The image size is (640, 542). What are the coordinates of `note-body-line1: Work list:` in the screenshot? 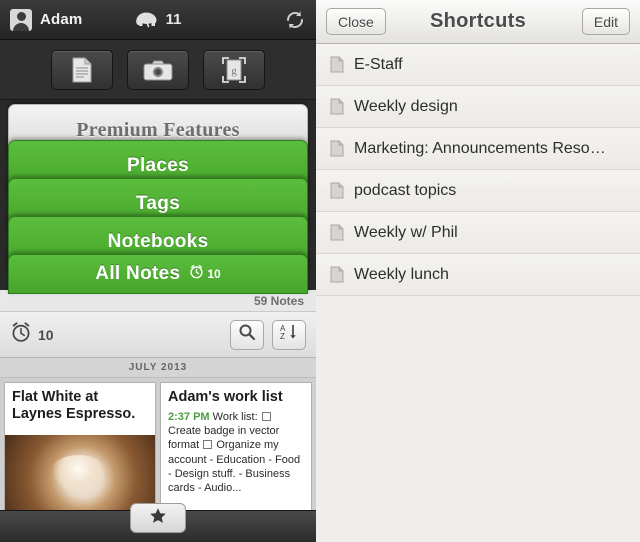 It's located at (235, 416).